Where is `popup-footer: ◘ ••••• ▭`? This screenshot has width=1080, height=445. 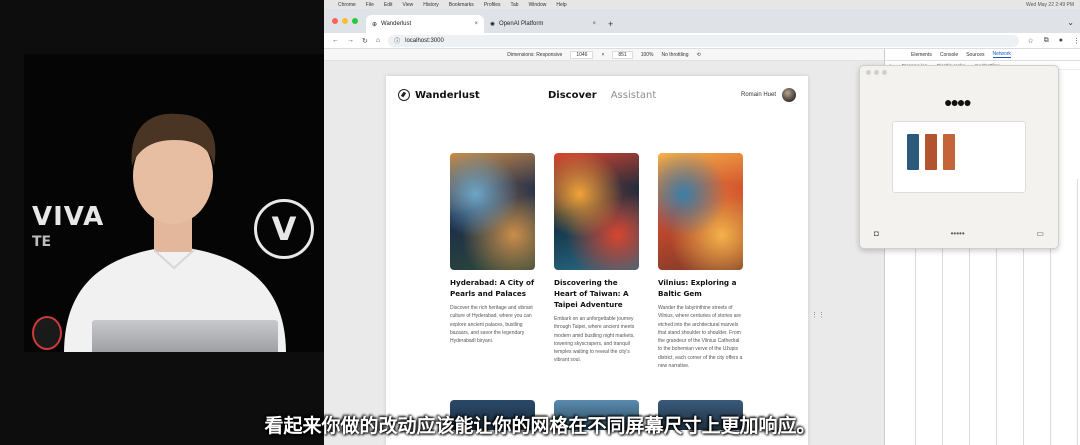 popup-footer: ◘ ••••• ▭ is located at coordinates (959, 233).